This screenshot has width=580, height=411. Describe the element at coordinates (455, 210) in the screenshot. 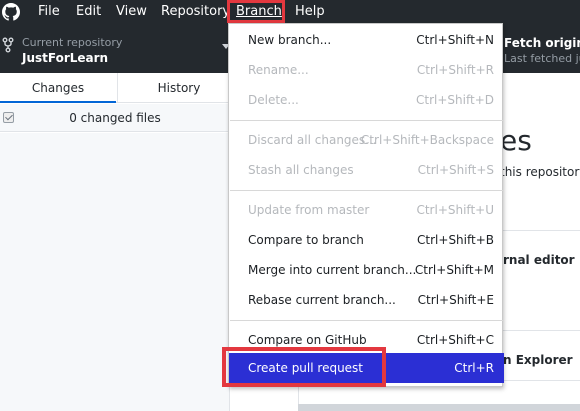

I see `menu-item-shortcut: Ctrl+Shift+U` at that location.